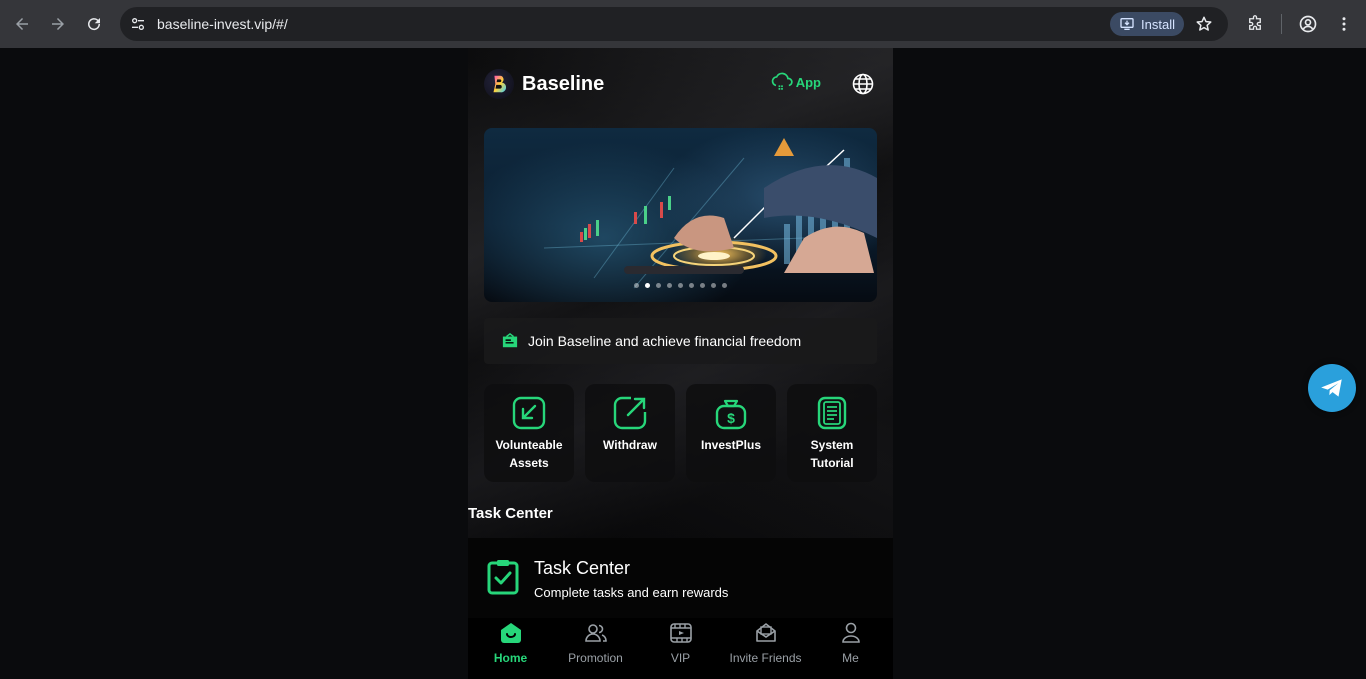 The image size is (1366, 679). I want to click on install-button: Install, so click(1147, 24).